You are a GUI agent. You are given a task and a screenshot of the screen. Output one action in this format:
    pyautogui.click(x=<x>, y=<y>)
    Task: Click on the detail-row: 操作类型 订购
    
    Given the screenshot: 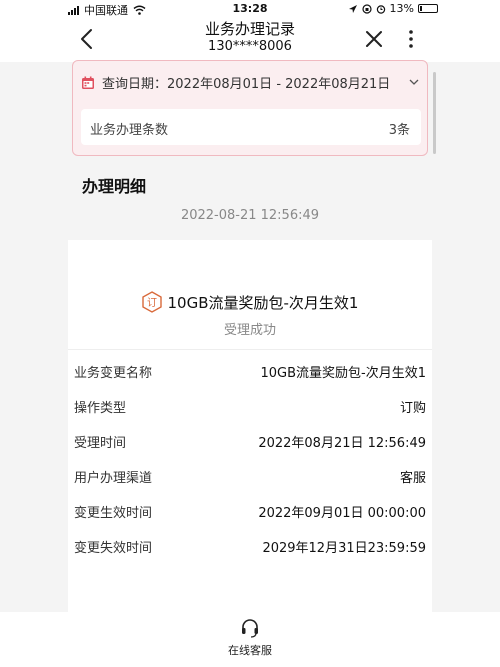 What is the action you would take?
    pyautogui.click(x=250, y=407)
    